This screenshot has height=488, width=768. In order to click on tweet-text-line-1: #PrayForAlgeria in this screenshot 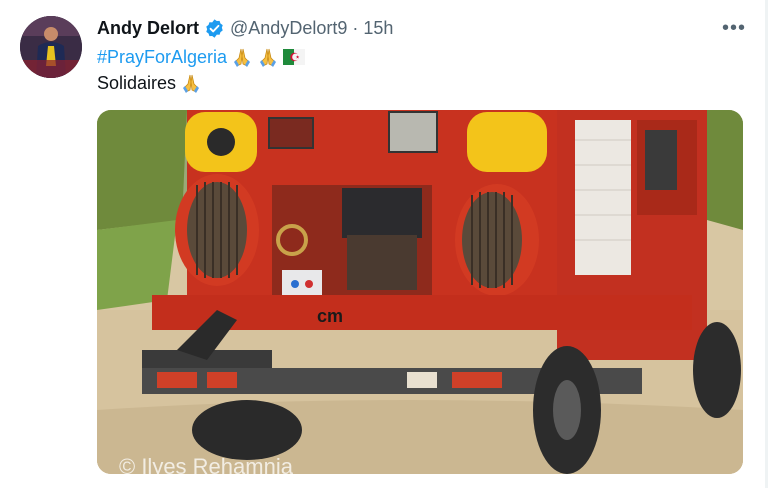, I will do `click(201, 57)`.